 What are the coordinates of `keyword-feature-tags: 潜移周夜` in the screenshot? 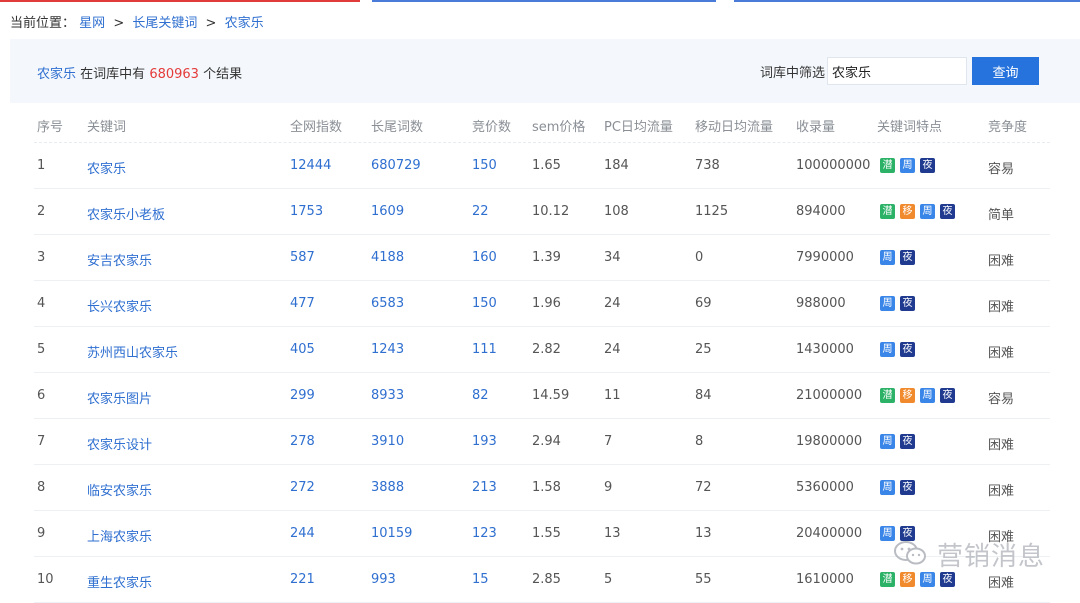 It's located at (920, 211).